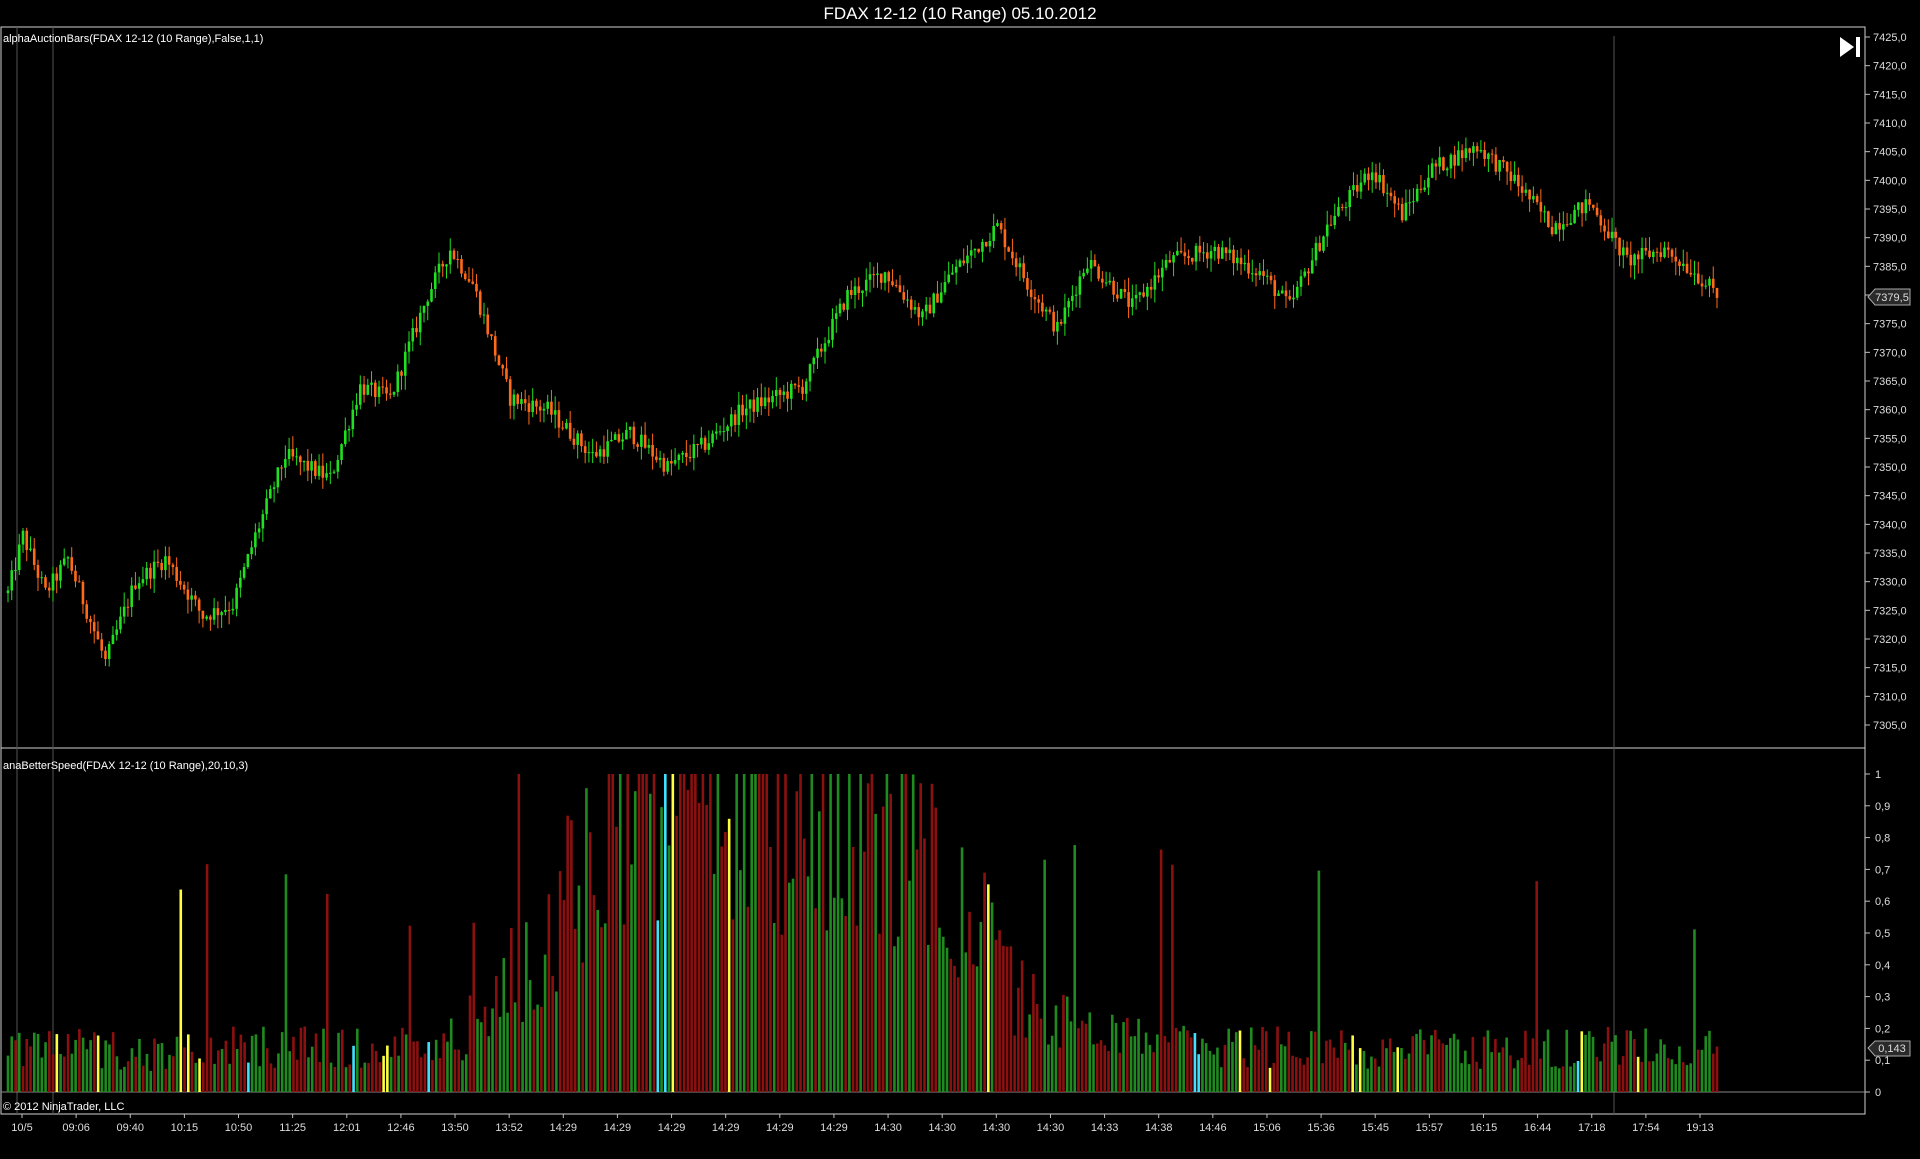 This screenshot has width=1920, height=1159. I want to click on skip-forward-icon, so click(1850, 47).